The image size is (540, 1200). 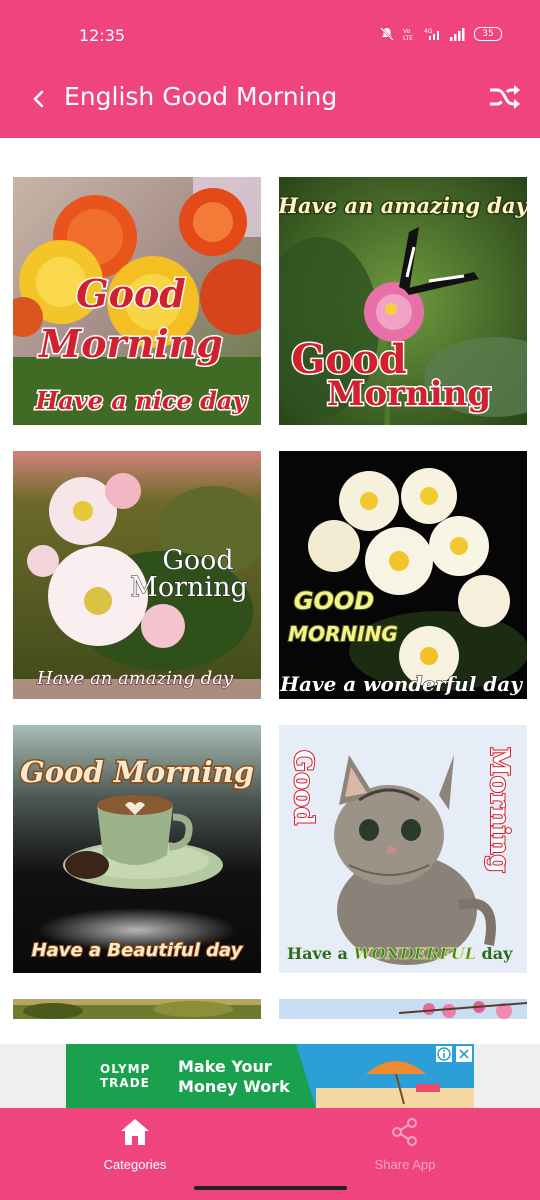 What do you see at coordinates (387, 34) in the screenshot?
I see `mute-icon` at bounding box center [387, 34].